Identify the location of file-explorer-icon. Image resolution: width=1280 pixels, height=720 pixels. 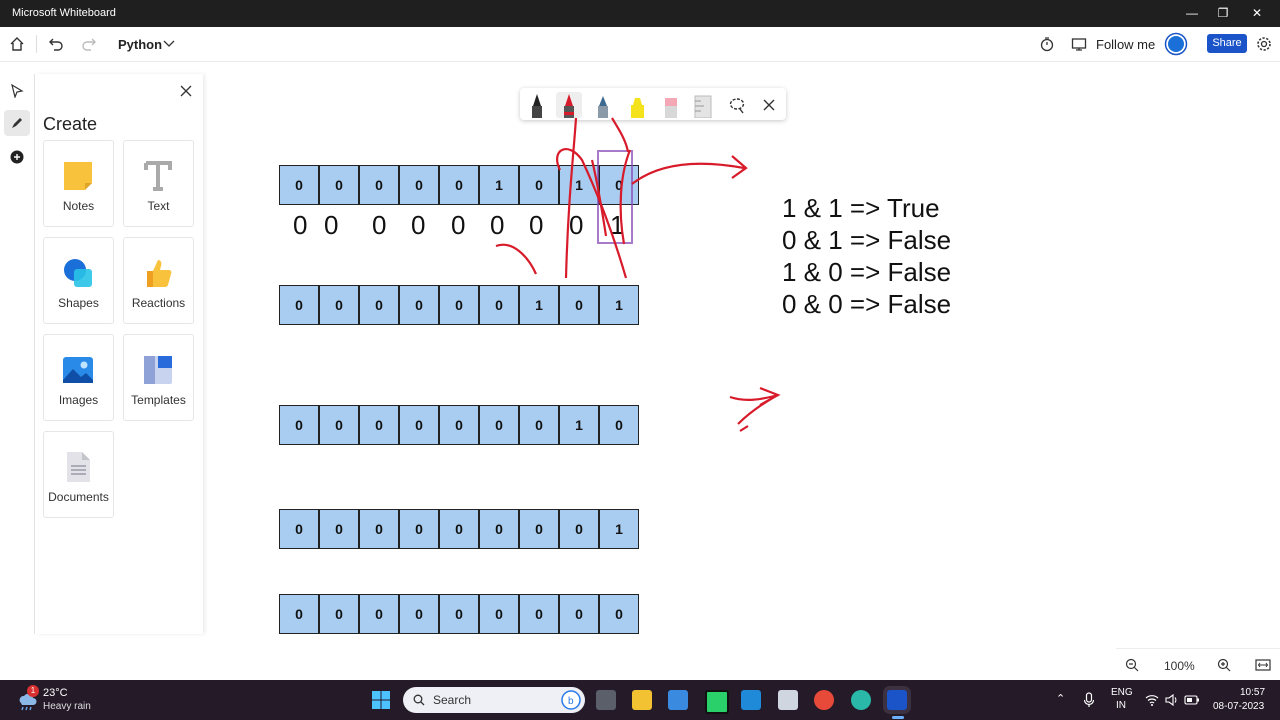
(642, 700).